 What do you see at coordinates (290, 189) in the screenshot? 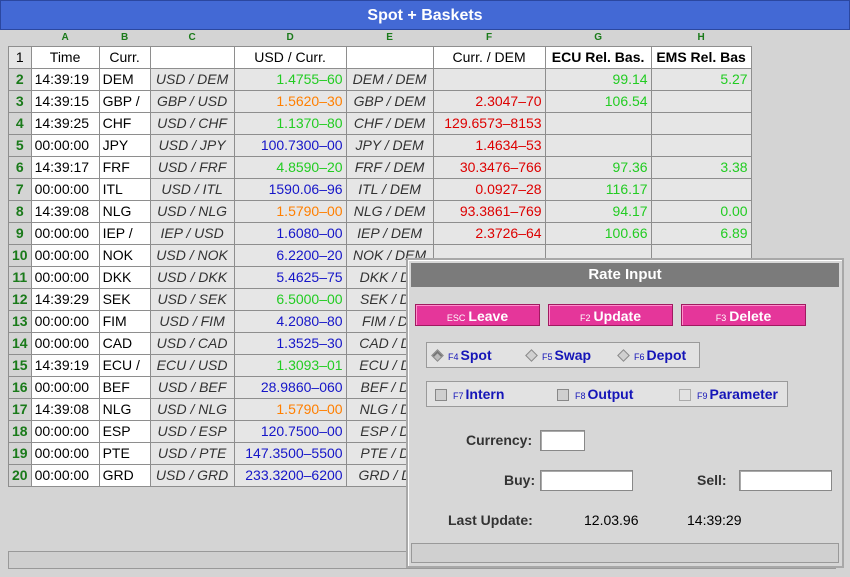
I see `usd-rate-cell: 1590.06–96` at bounding box center [290, 189].